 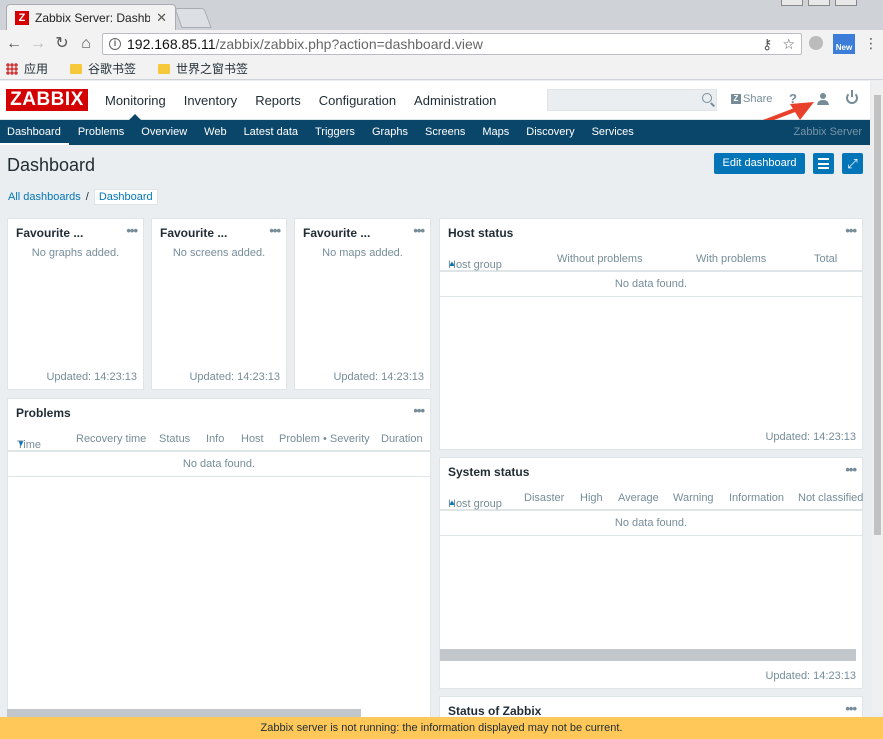 What do you see at coordinates (12, 68) in the screenshot?
I see `apps-grid-icon` at bounding box center [12, 68].